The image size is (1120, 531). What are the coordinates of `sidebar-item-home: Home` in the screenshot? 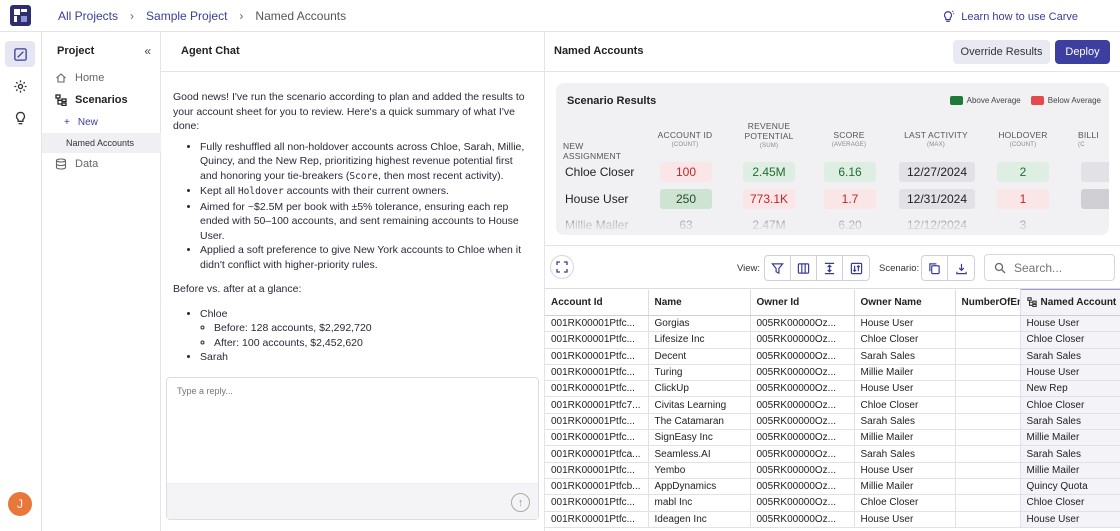 It's located at (101, 78).